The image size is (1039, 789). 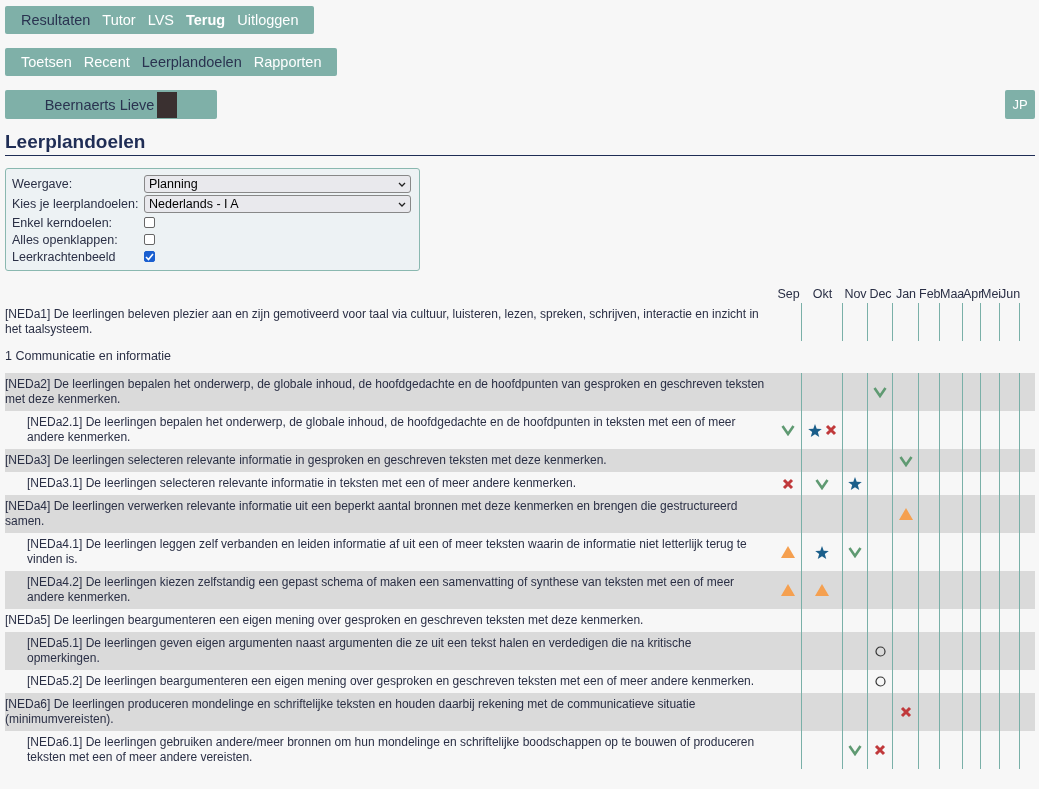 What do you see at coordinates (1010, 294) in the screenshot?
I see `month-label: Jun` at bounding box center [1010, 294].